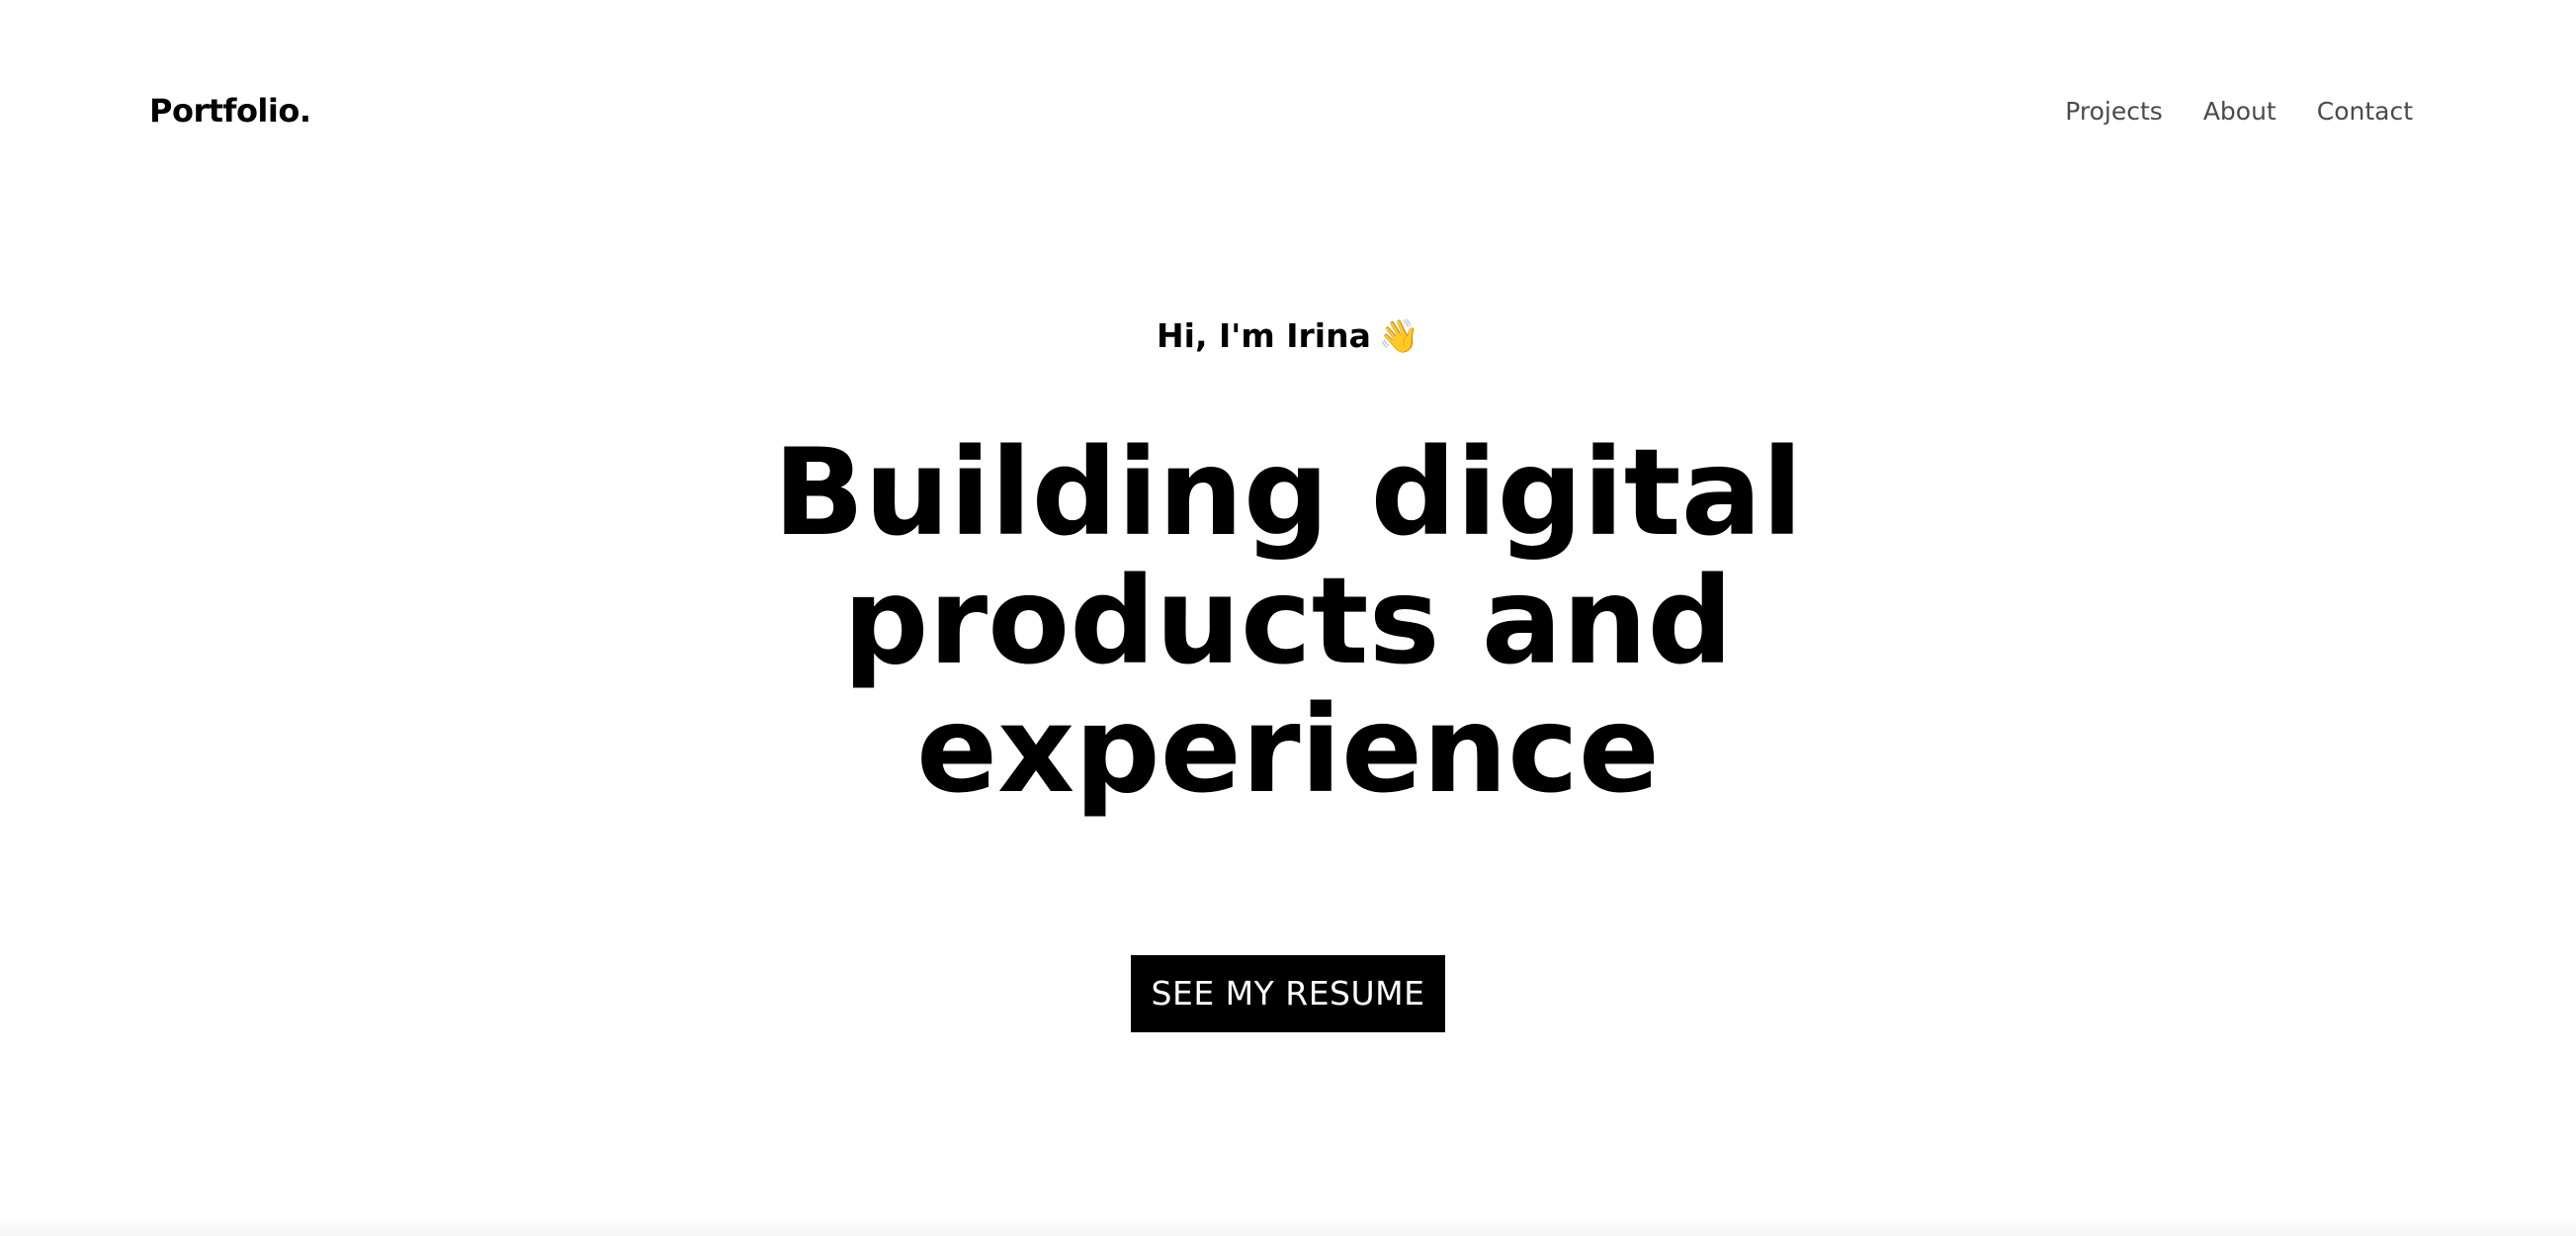 The width and height of the screenshot is (2576, 1236). I want to click on nav-link-about: About, so click(2239, 112).